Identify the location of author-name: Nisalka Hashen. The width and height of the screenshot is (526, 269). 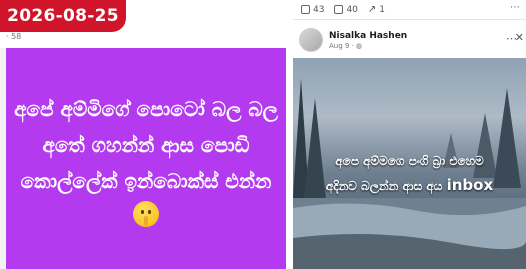
(368, 36).